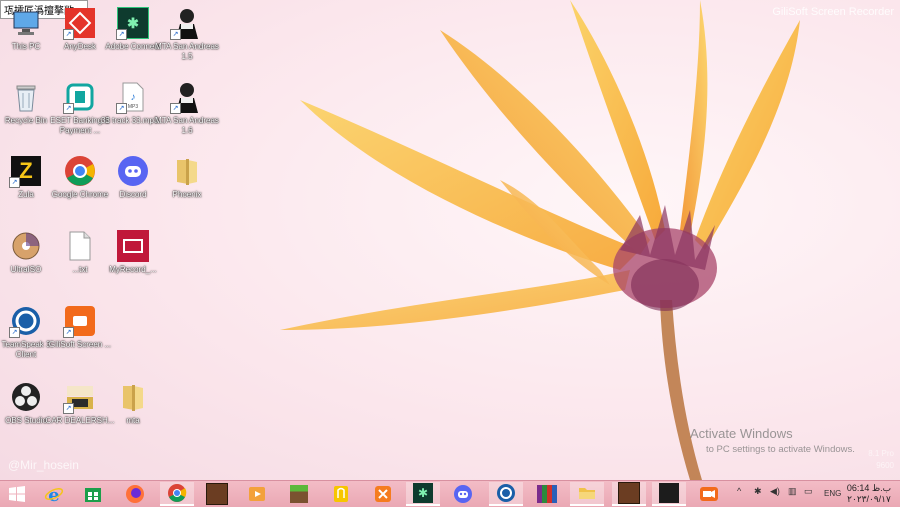 This screenshot has height=507, width=900. I want to click on mp3-file-icon: ♪ MP3 ↗, so click(133, 97).